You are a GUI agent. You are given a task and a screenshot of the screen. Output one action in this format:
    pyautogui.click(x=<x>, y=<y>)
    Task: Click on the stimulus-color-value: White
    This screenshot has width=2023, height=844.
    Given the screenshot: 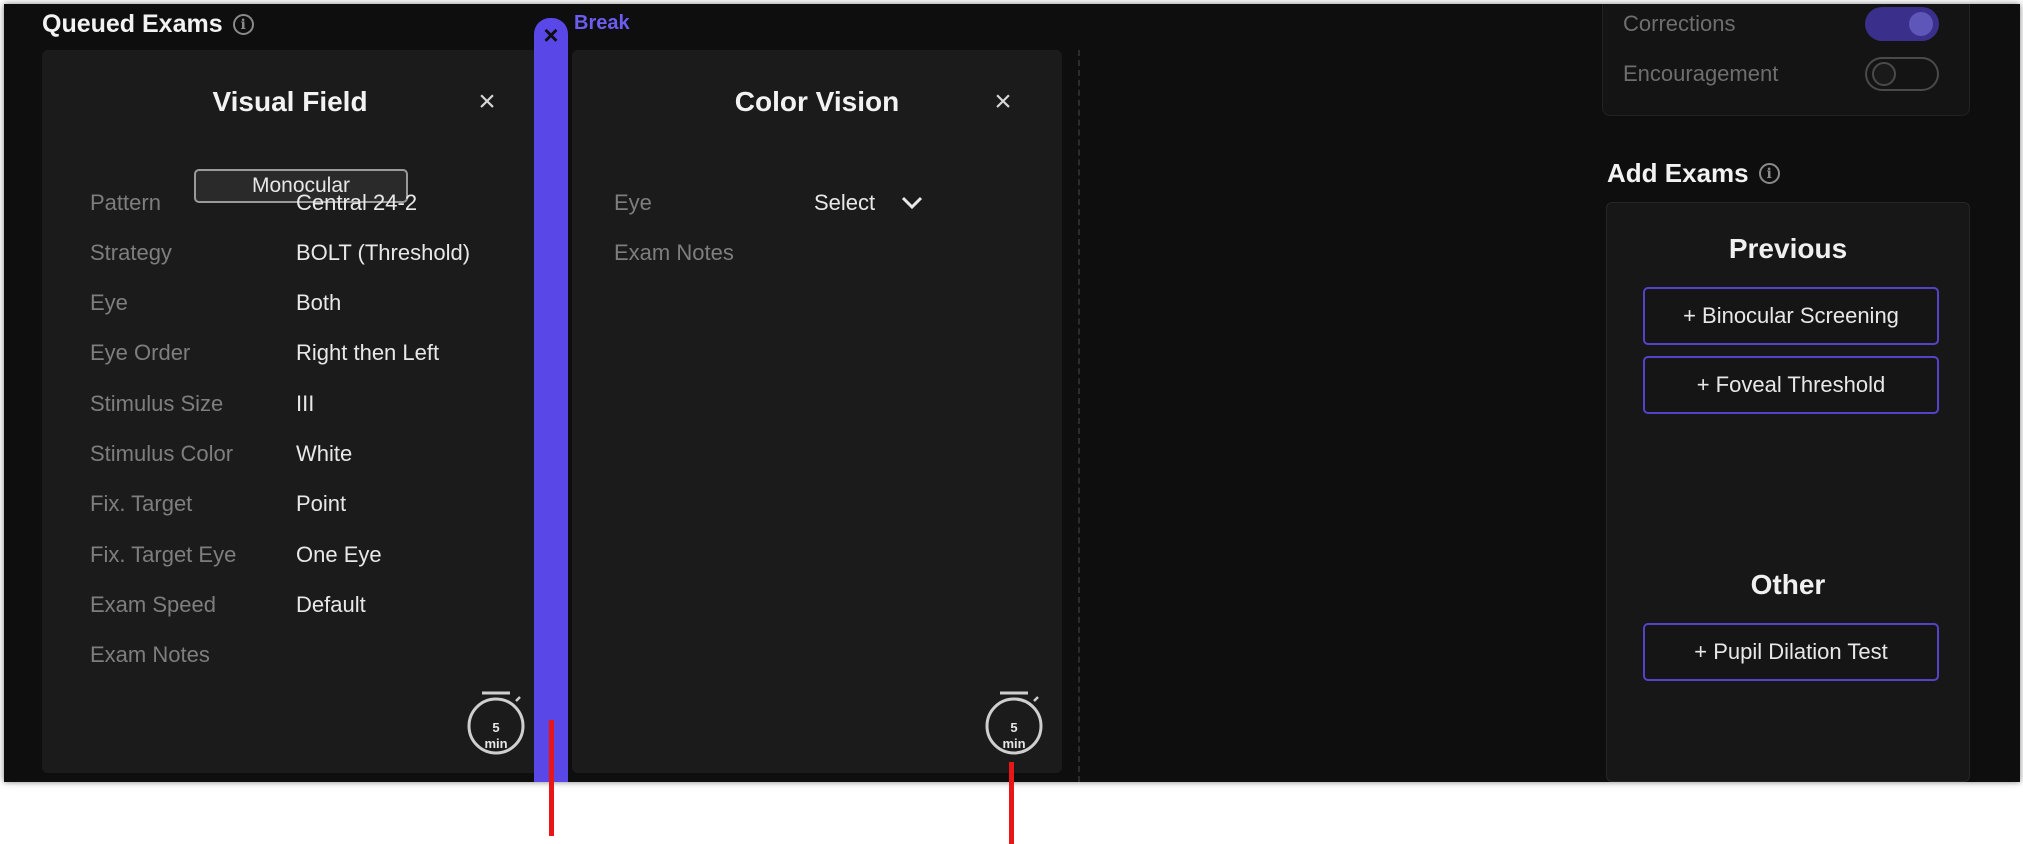 What is the action you would take?
    pyautogui.click(x=324, y=453)
    